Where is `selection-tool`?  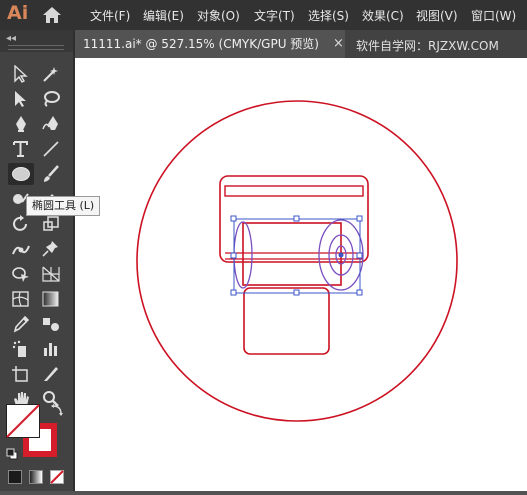
selection-tool is located at coordinates (21, 74).